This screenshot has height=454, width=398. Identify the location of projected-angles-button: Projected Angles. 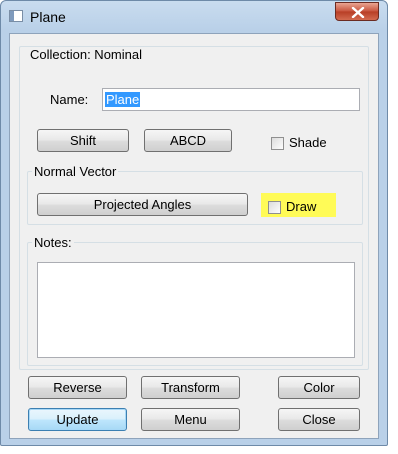
(142, 204).